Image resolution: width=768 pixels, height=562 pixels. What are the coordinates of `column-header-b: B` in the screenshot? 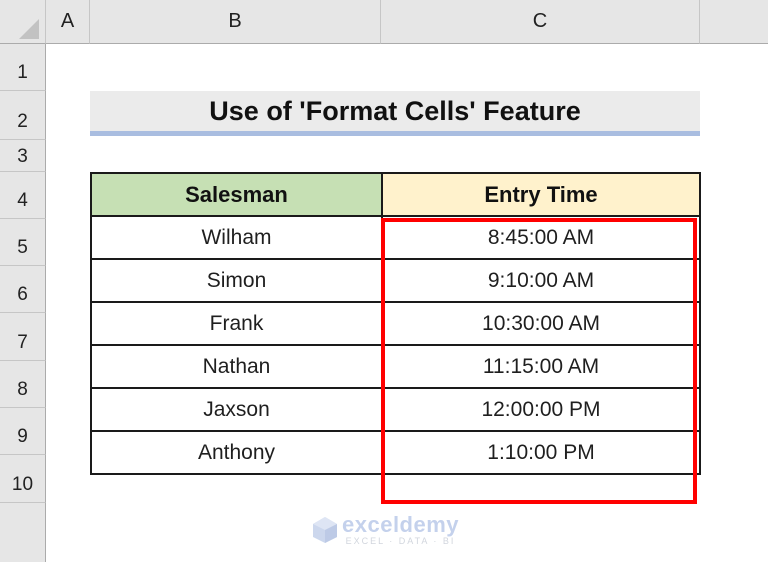 It's located at (235, 22).